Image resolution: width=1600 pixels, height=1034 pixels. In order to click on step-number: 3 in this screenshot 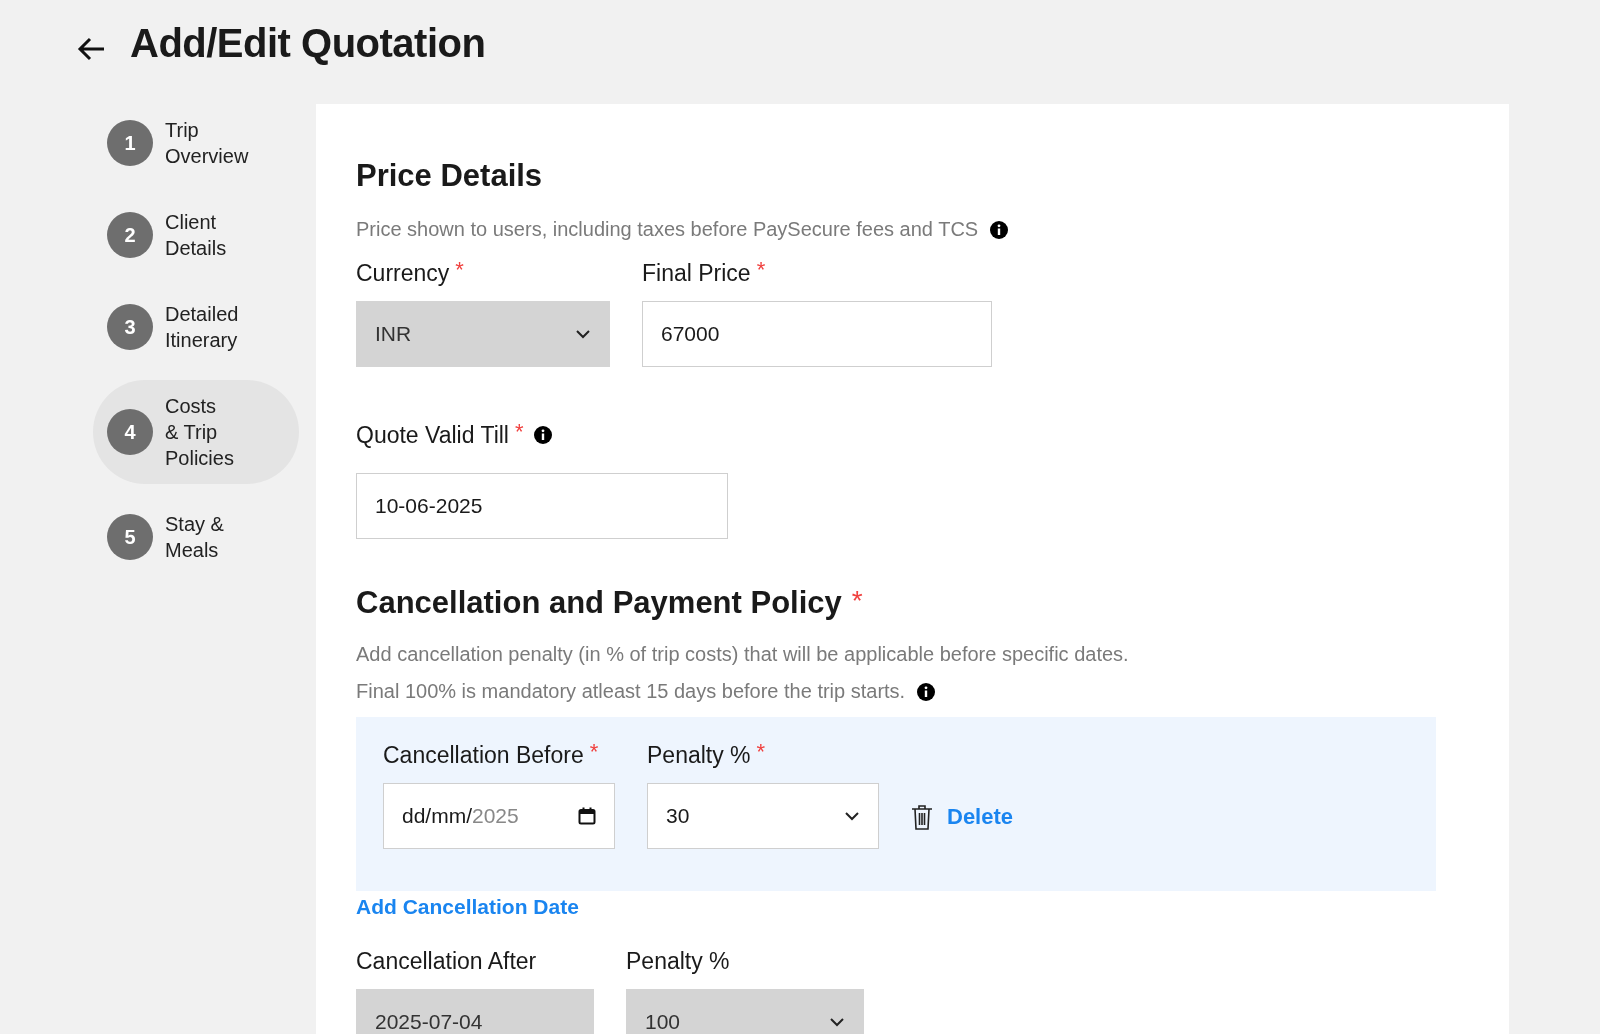, I will do `click(130, 327)`.